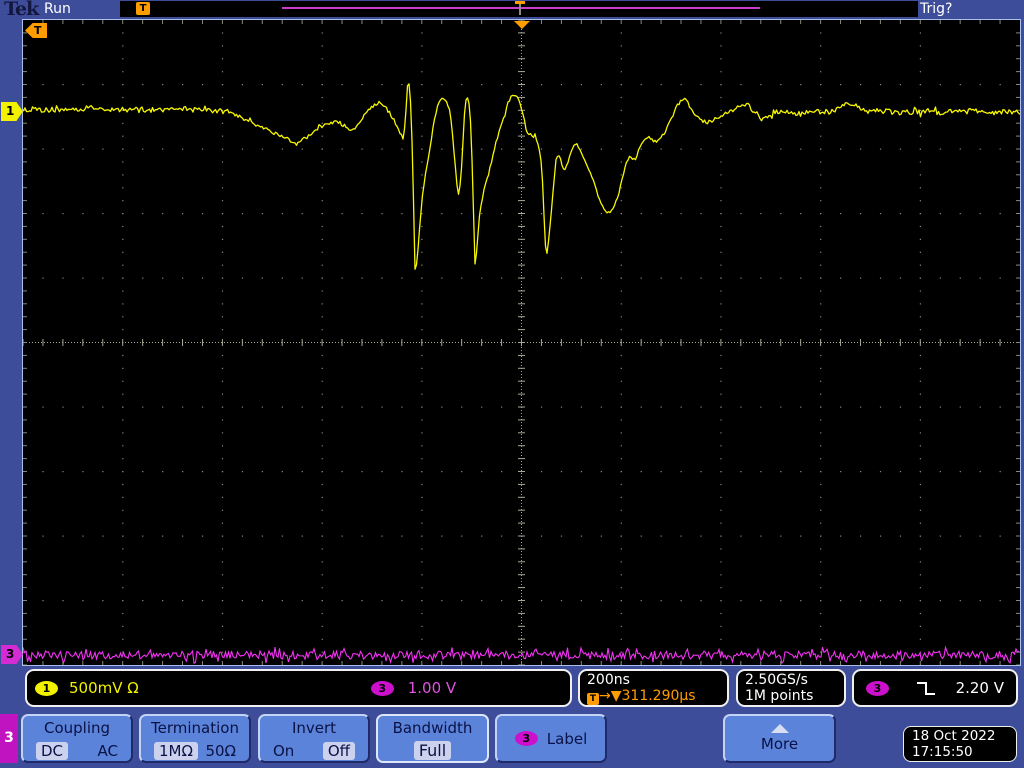 The width and height of the screenshot is (1024, 768). I want to click on falling-edge-icon, so click(926, 688).